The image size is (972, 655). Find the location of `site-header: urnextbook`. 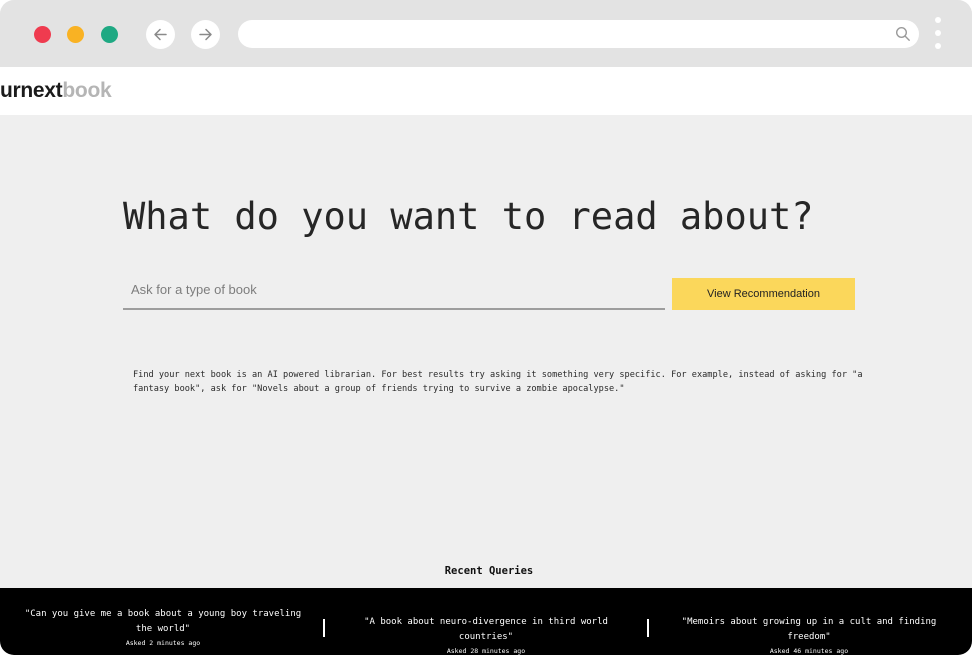

site-header: urnextbook is located at coordinates (486, 91).